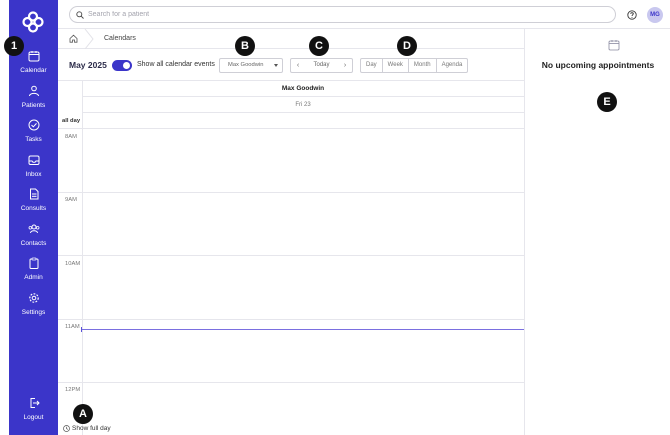  Describe the element at coordinates (33, 194) in the screenshot. I see `document-icon` at that location.